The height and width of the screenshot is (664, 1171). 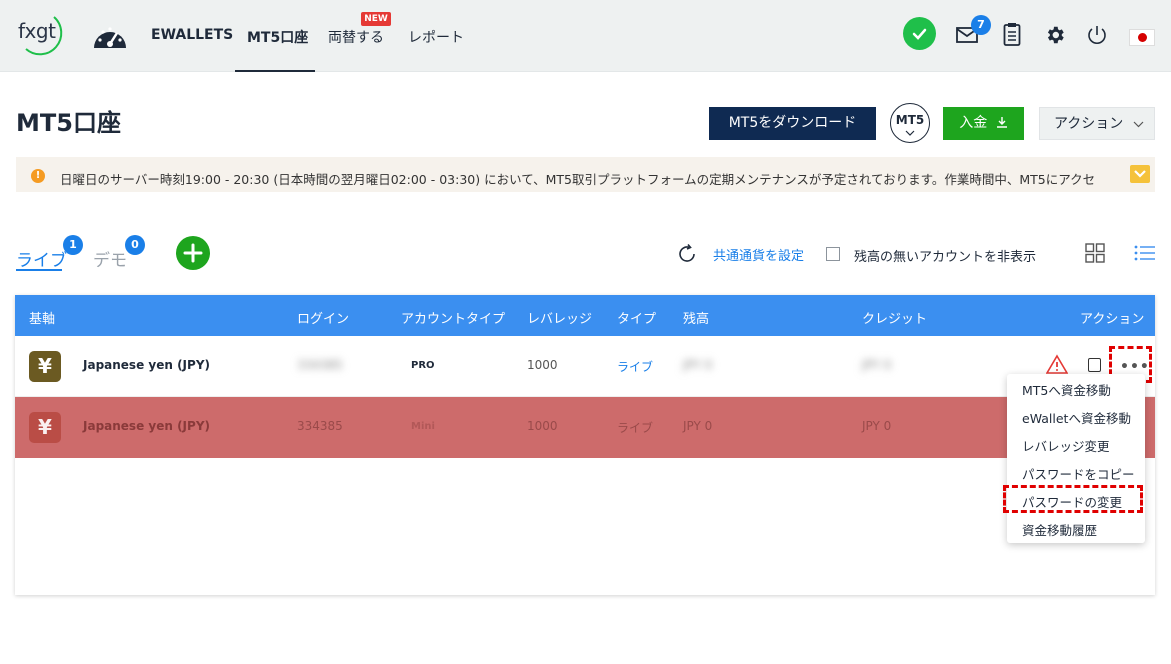 I want to click on mt5-platform-button: MT5, so click(x=910, y=123).